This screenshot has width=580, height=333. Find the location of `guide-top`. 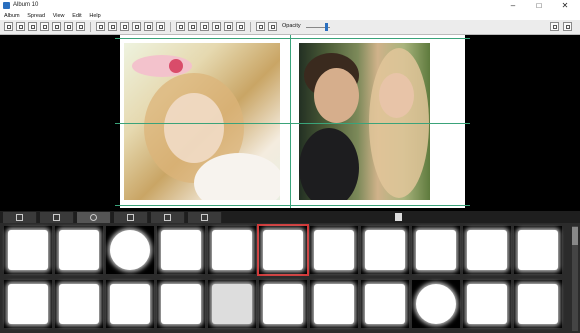

guide-top is located at coordinates (292, 38).